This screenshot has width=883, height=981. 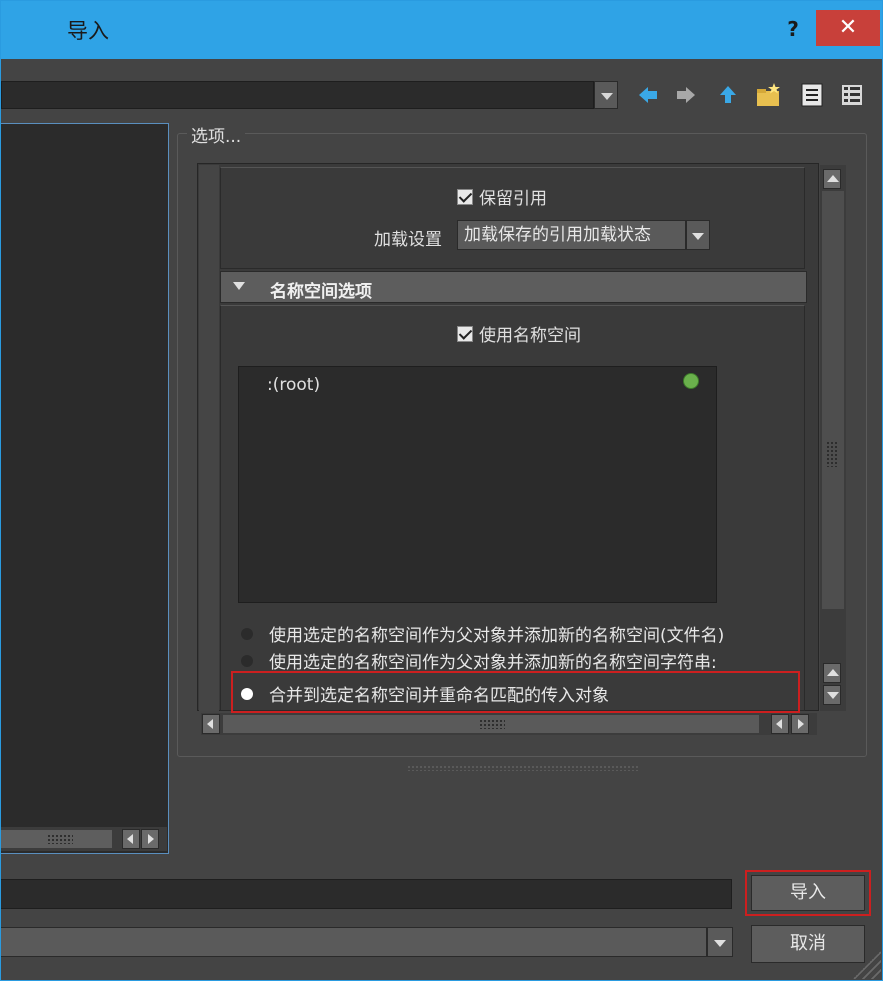 I want to click on resize-grip-icon, so click(x=867, y=965).